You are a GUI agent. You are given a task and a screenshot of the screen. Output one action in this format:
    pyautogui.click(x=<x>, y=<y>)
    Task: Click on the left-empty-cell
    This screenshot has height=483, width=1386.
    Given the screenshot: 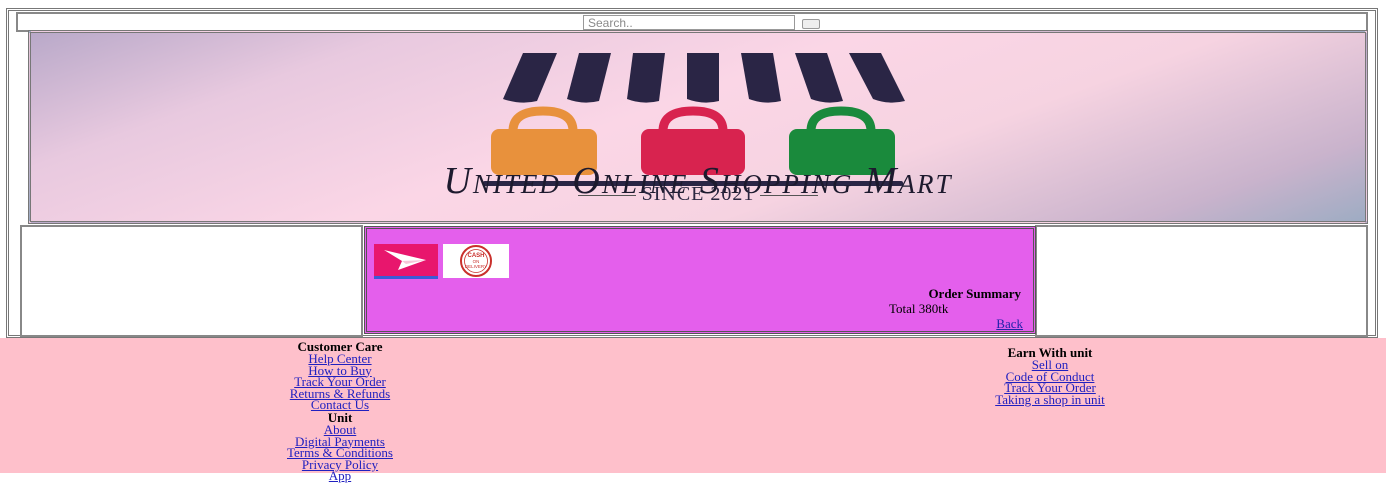 What is the action you would take?
    pyautogui.click(x=191, y=281)
    